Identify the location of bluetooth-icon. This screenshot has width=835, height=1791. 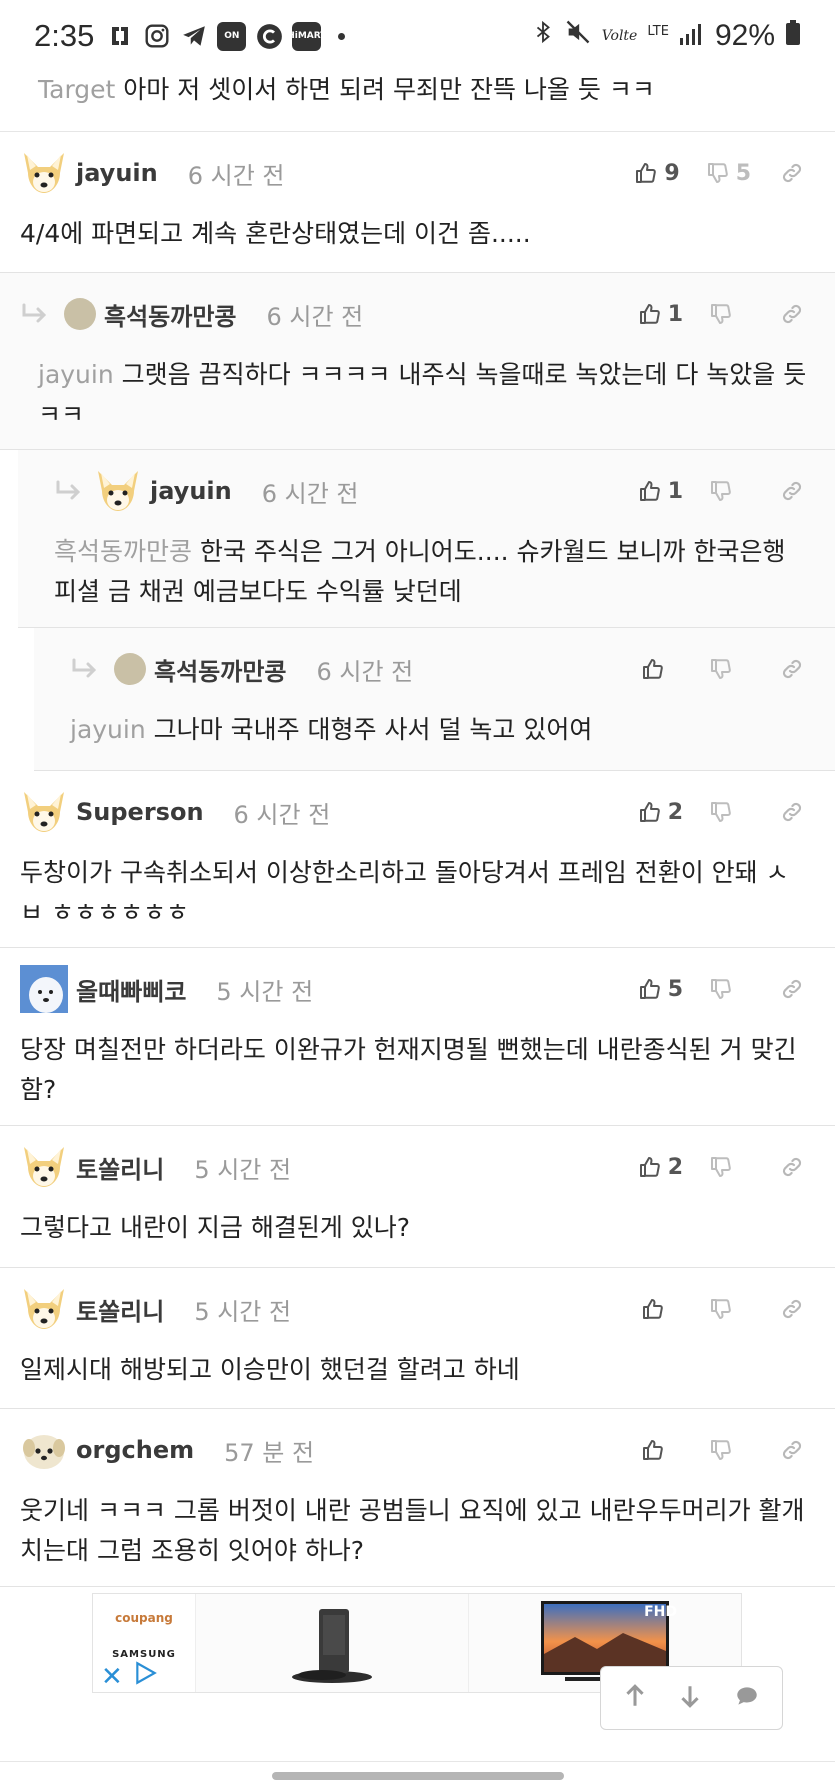
(543, 36).